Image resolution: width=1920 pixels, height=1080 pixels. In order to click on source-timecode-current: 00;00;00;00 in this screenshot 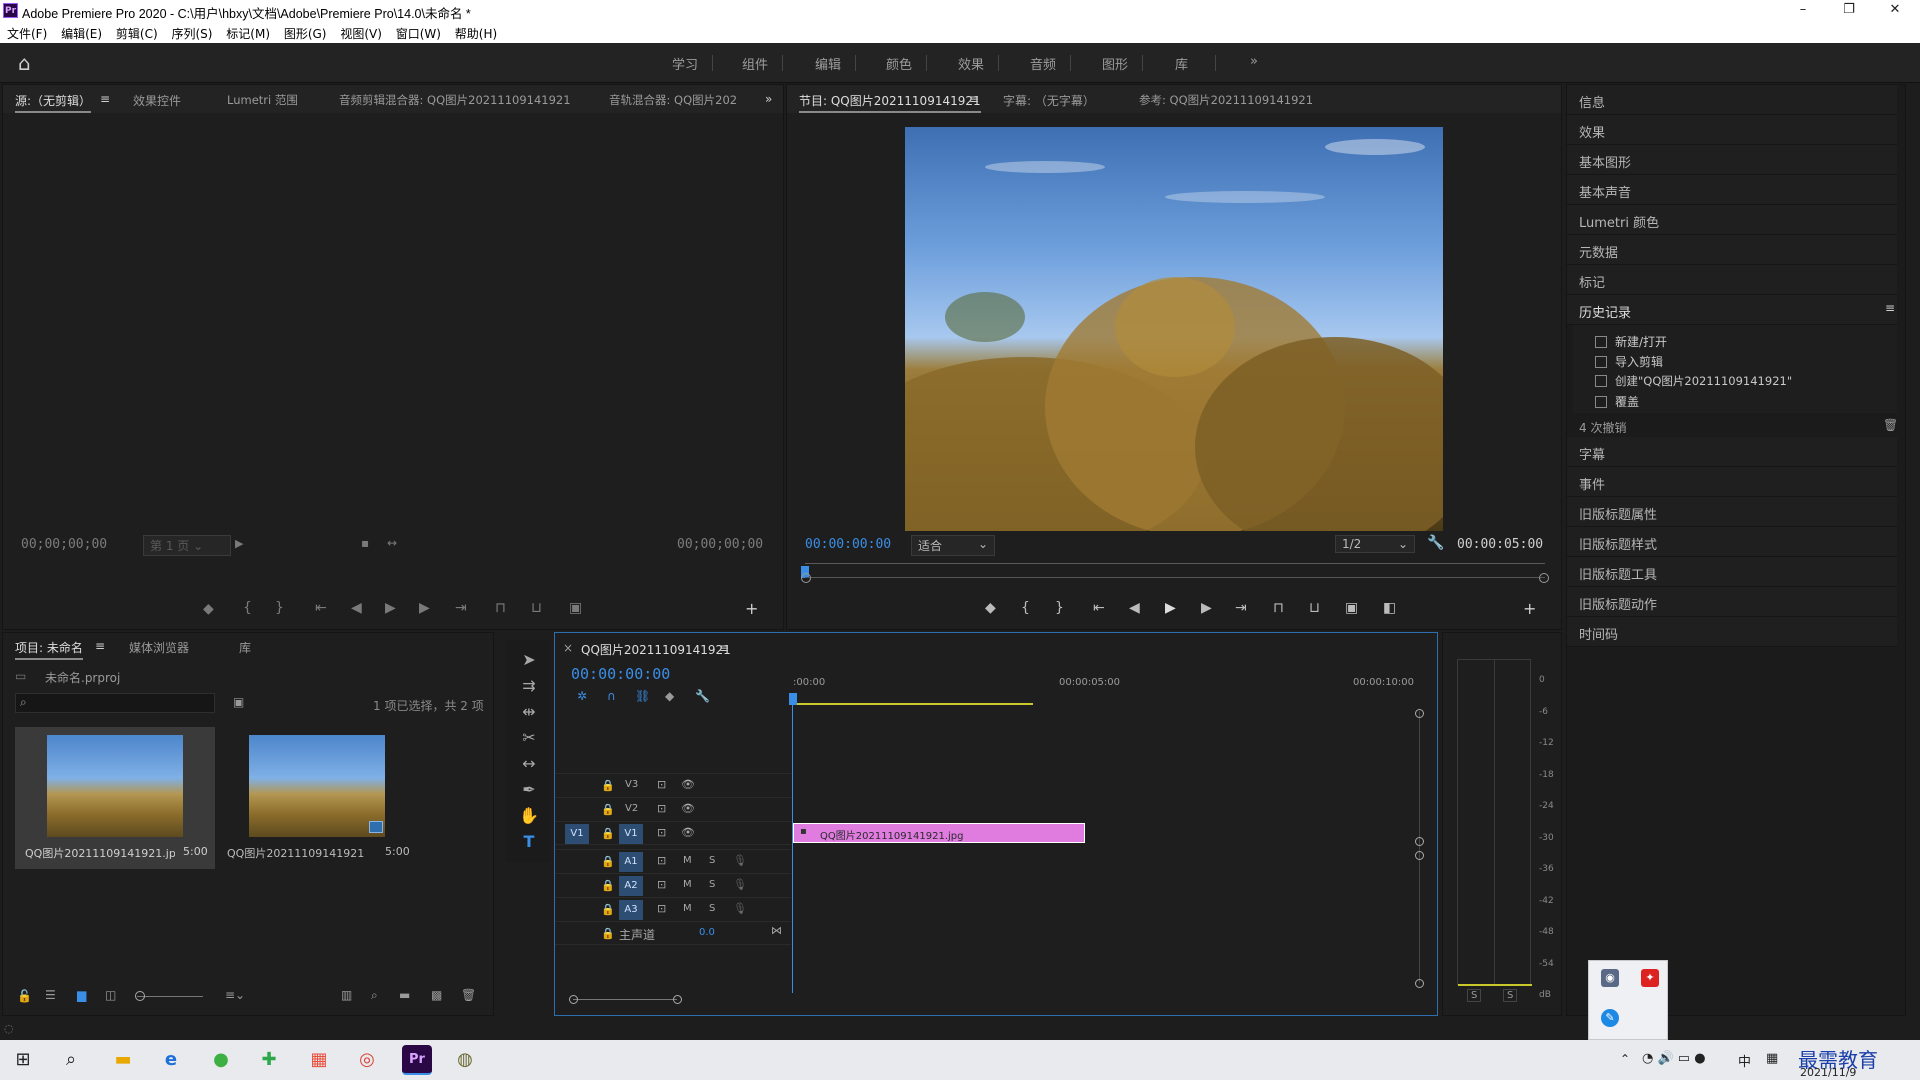, I will do `click(64, 544)`.